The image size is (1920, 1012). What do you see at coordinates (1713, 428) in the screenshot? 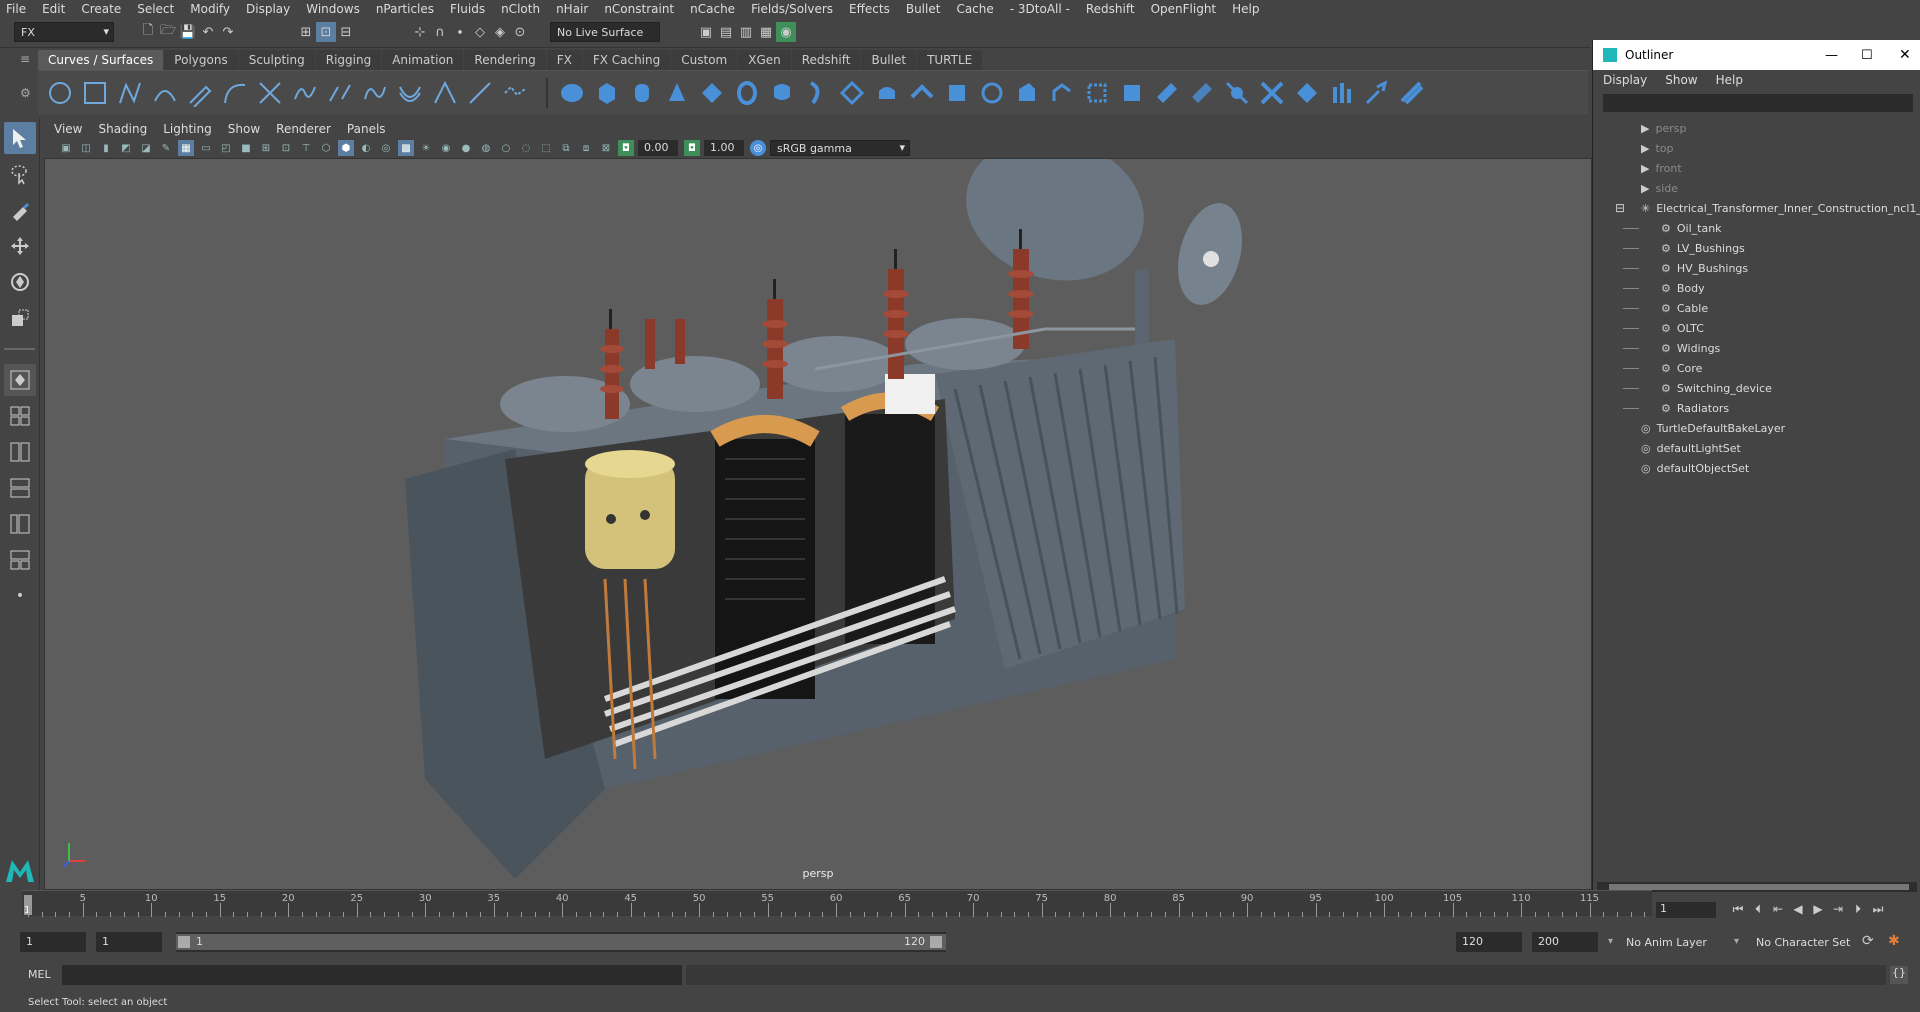
I see `outliner-item-turtledefaultbakelayer: ◎ TurtleDefaultBakeLayer` at bounding box center [1713, 428].